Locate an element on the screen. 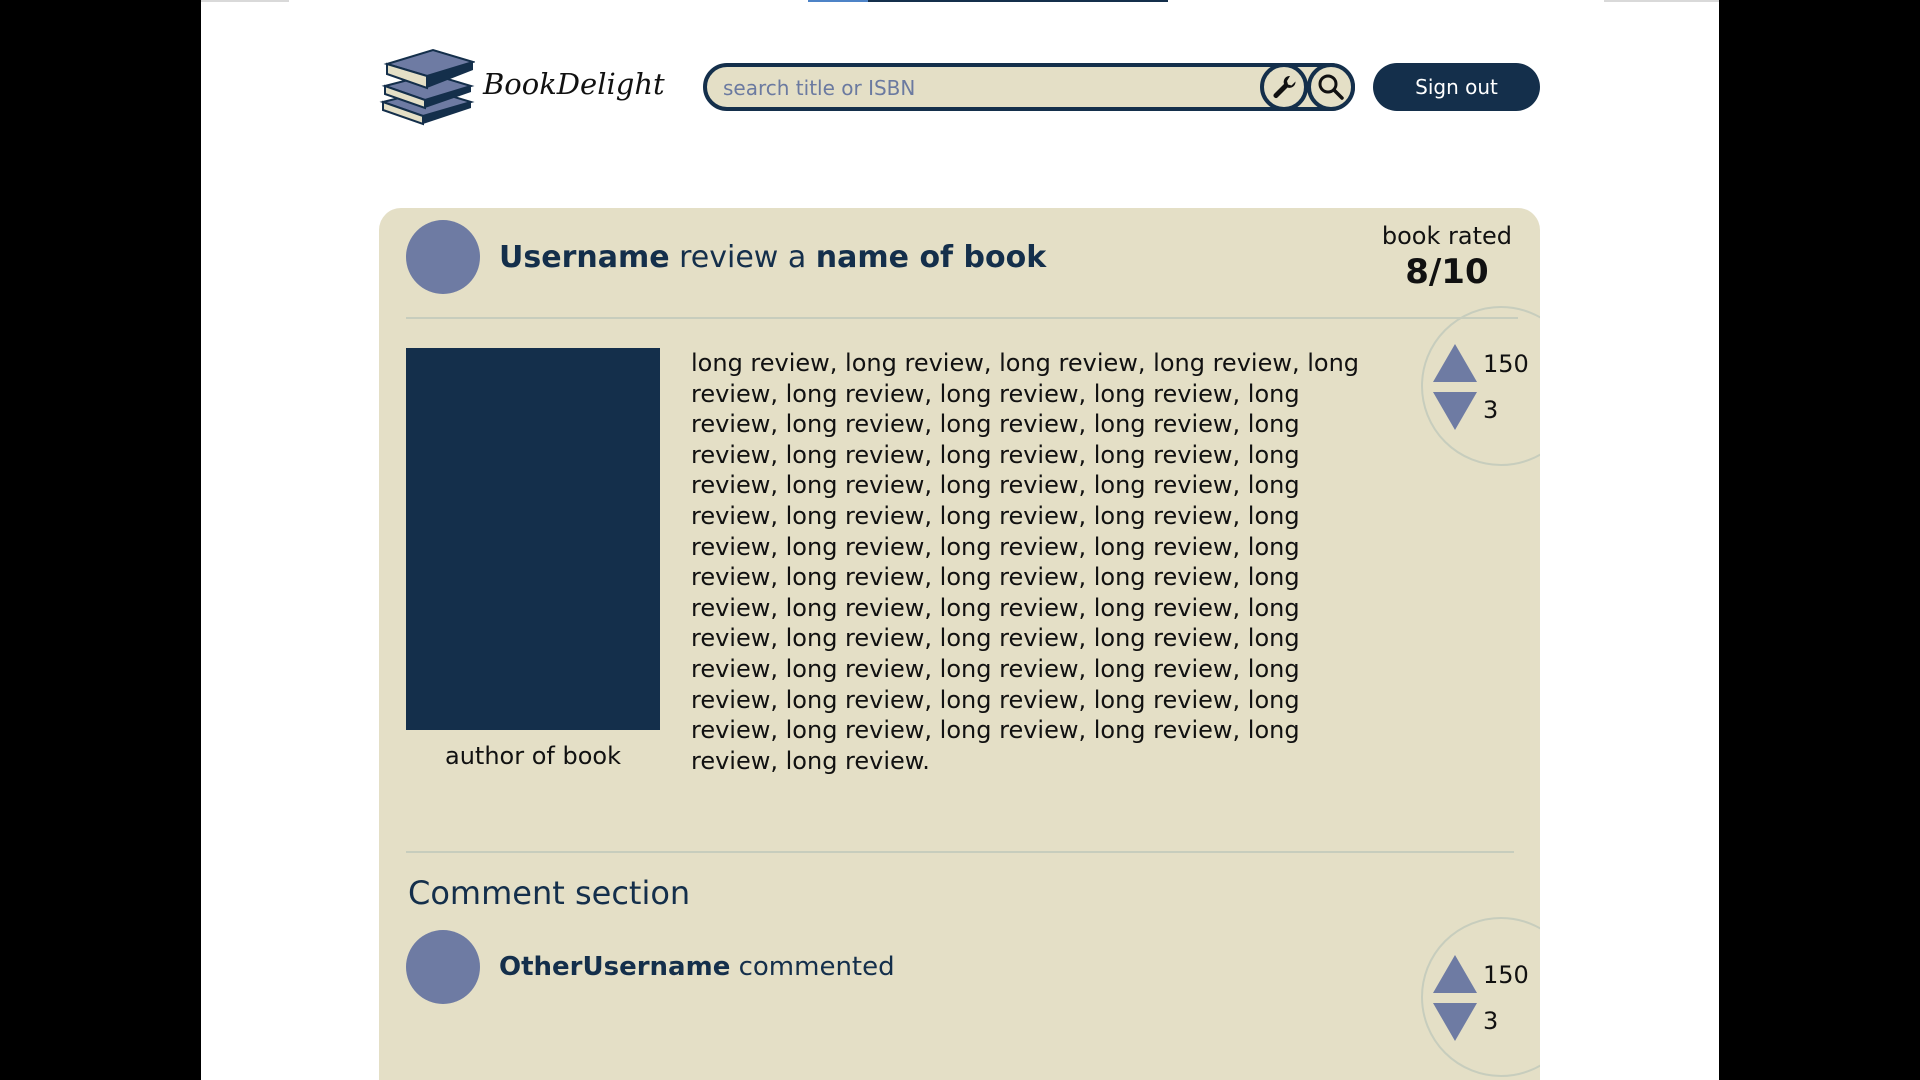  rating-label: book rated is located at coordinates (1446, 236).